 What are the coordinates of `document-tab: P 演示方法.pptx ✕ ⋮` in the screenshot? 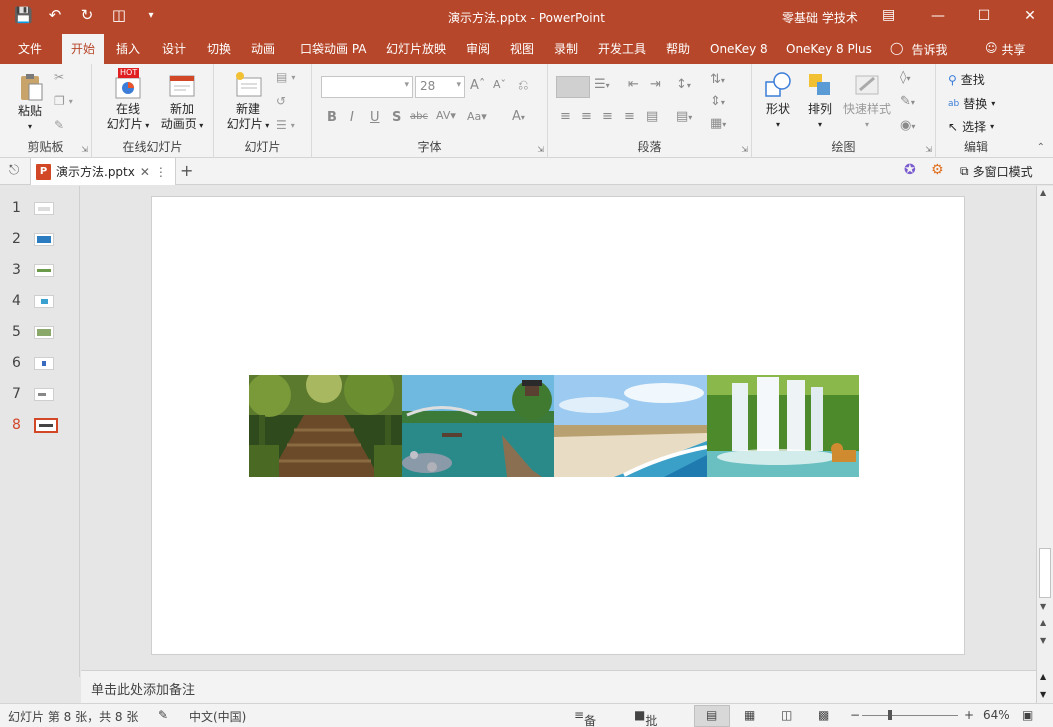 It's located at (103, 171).